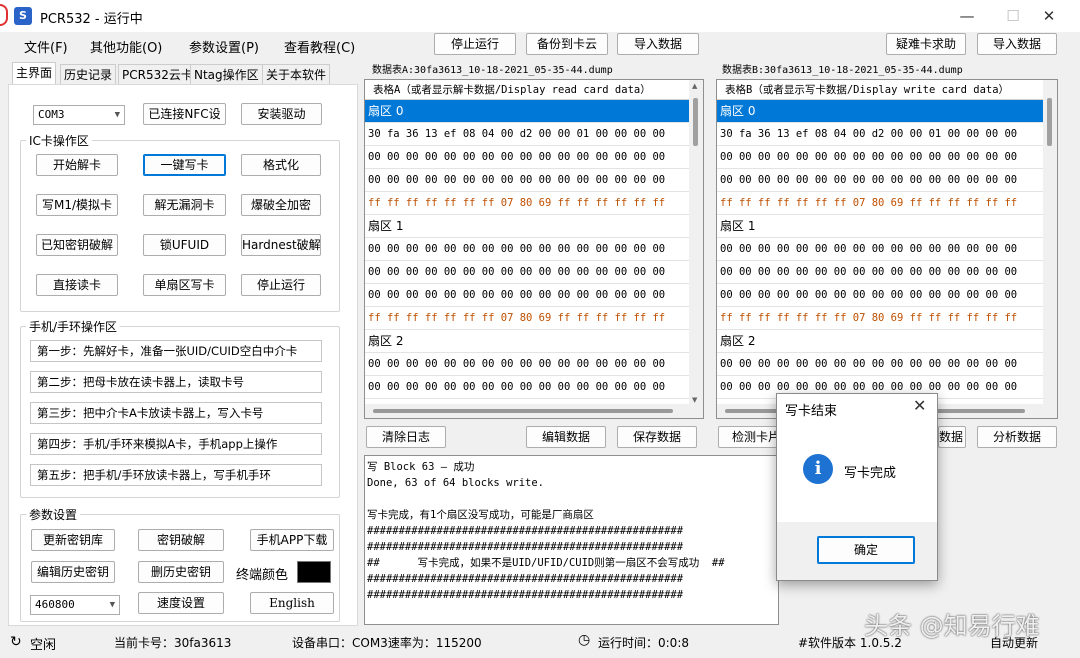  What do you see at coordinates (4, 15) in the screenshot?
I see `app-logo` at bounding box center [4, 15].